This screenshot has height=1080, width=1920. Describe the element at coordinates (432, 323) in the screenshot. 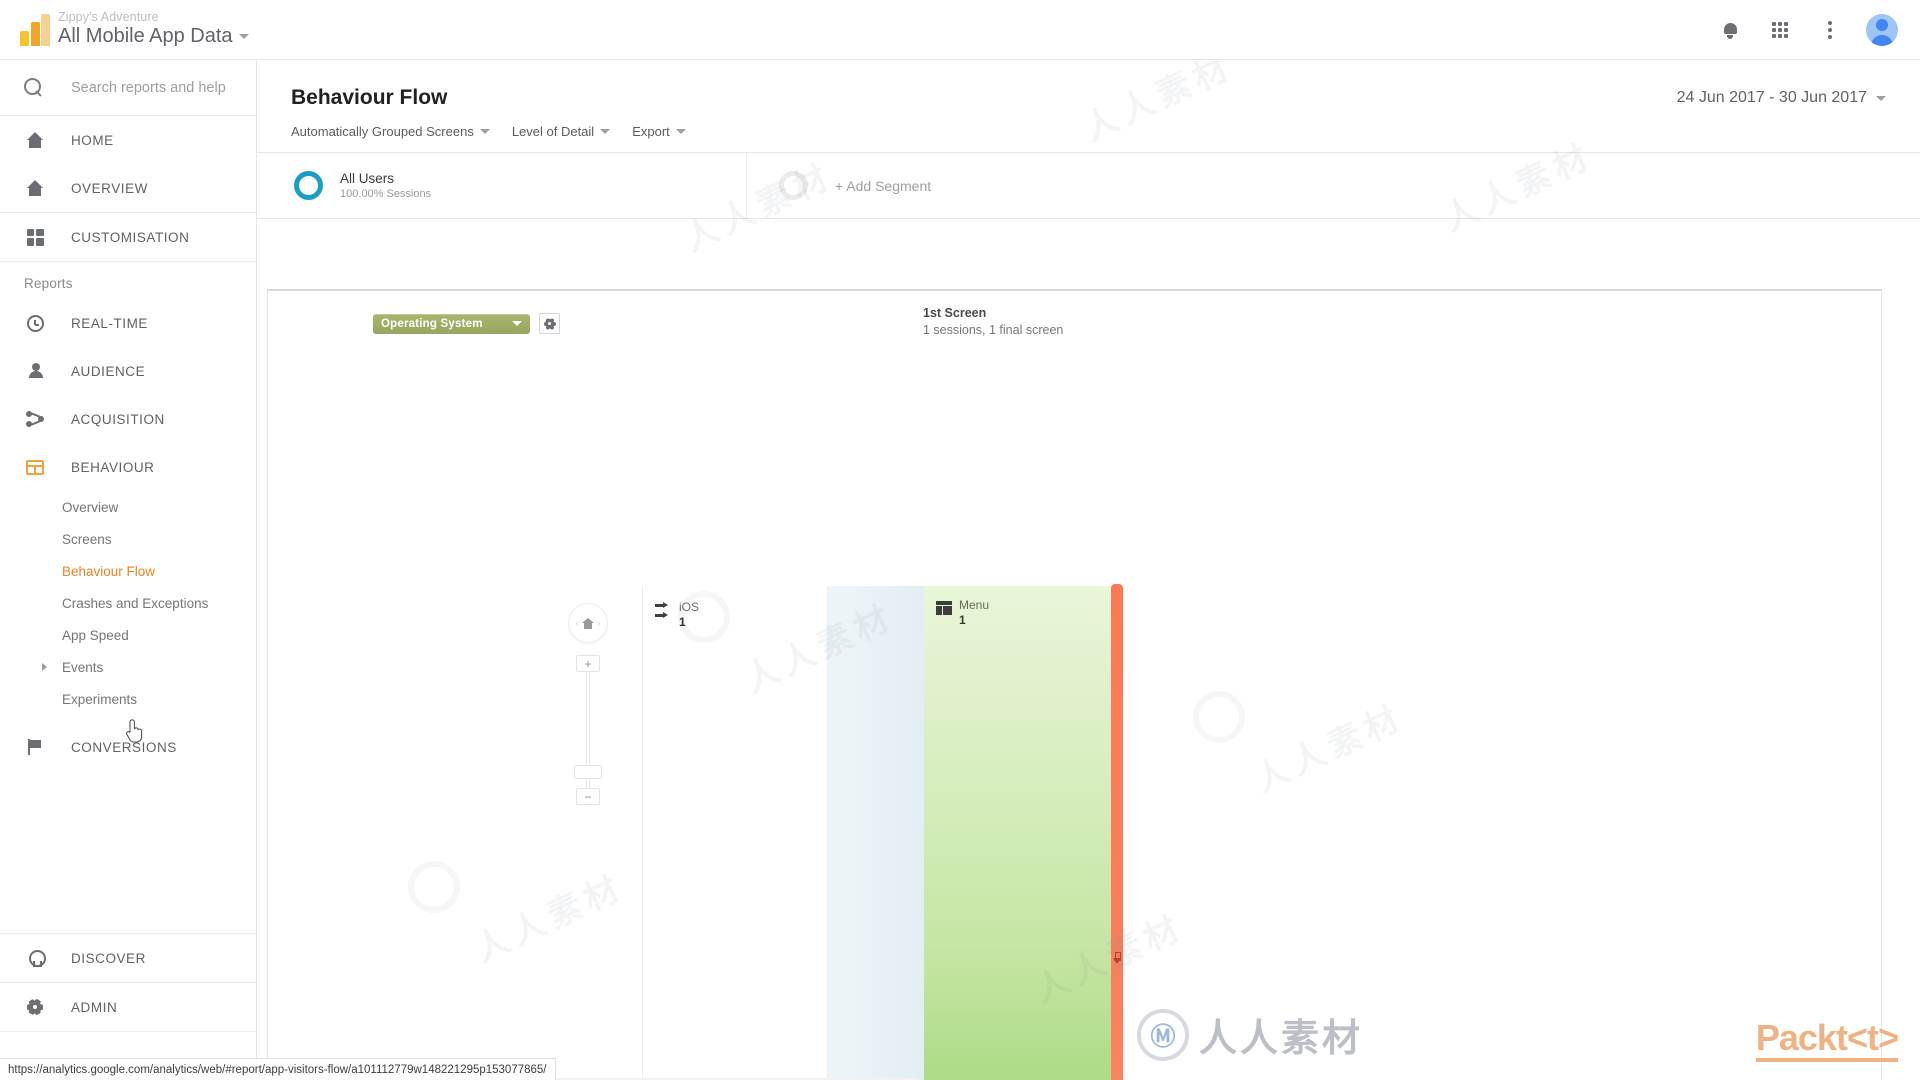

I see `dimension-label: Operating System` at that location.